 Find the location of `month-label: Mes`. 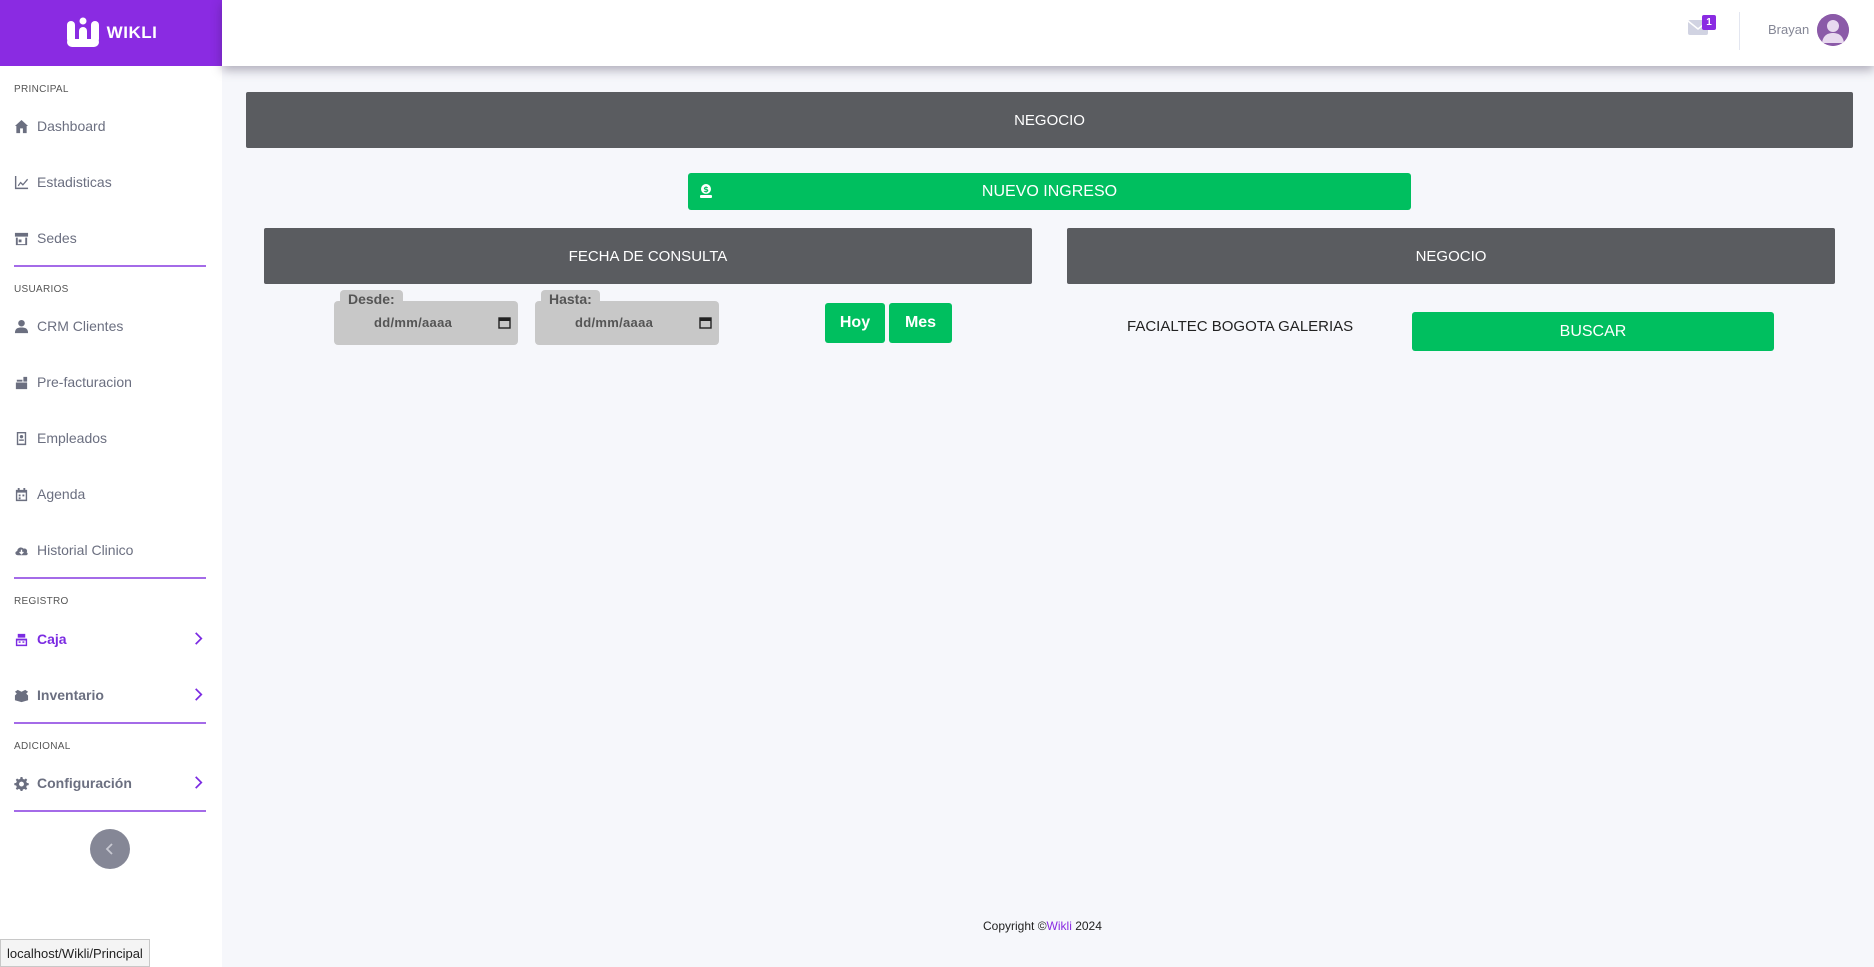

month-label: Mes is located at coordinates (920, 322).